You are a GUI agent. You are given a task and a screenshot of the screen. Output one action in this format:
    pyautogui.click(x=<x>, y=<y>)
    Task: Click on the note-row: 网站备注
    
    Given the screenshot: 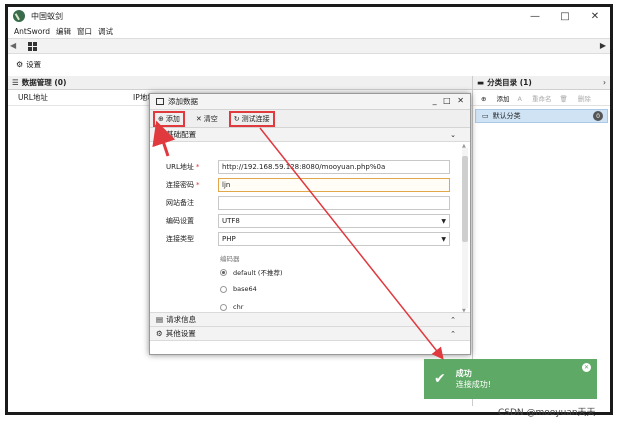 What is the action you would take?
    pyautogui.click(x=305, y=203)
    